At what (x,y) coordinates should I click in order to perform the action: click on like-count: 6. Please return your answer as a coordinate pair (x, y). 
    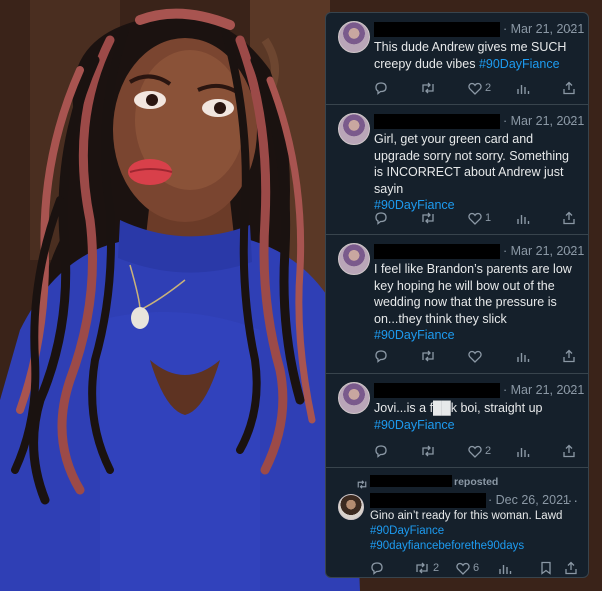
    Looking at the image, I should click on (476, 568).